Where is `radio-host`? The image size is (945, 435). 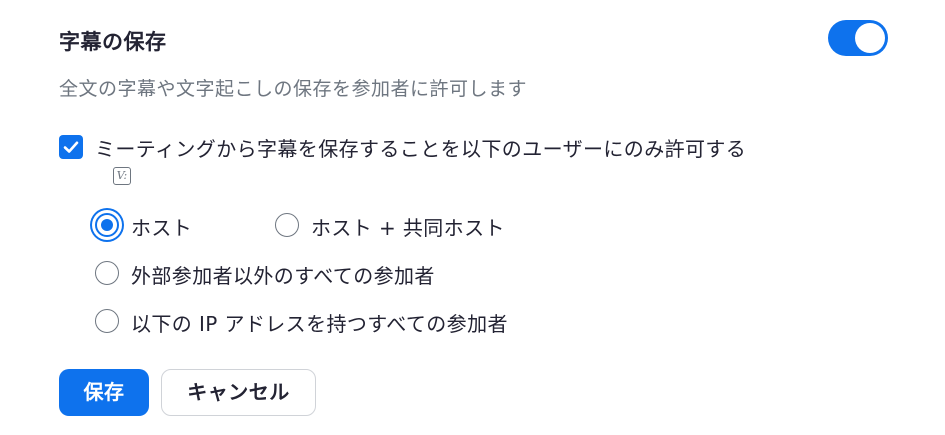 radio-host is located at coordinates (107, 225).